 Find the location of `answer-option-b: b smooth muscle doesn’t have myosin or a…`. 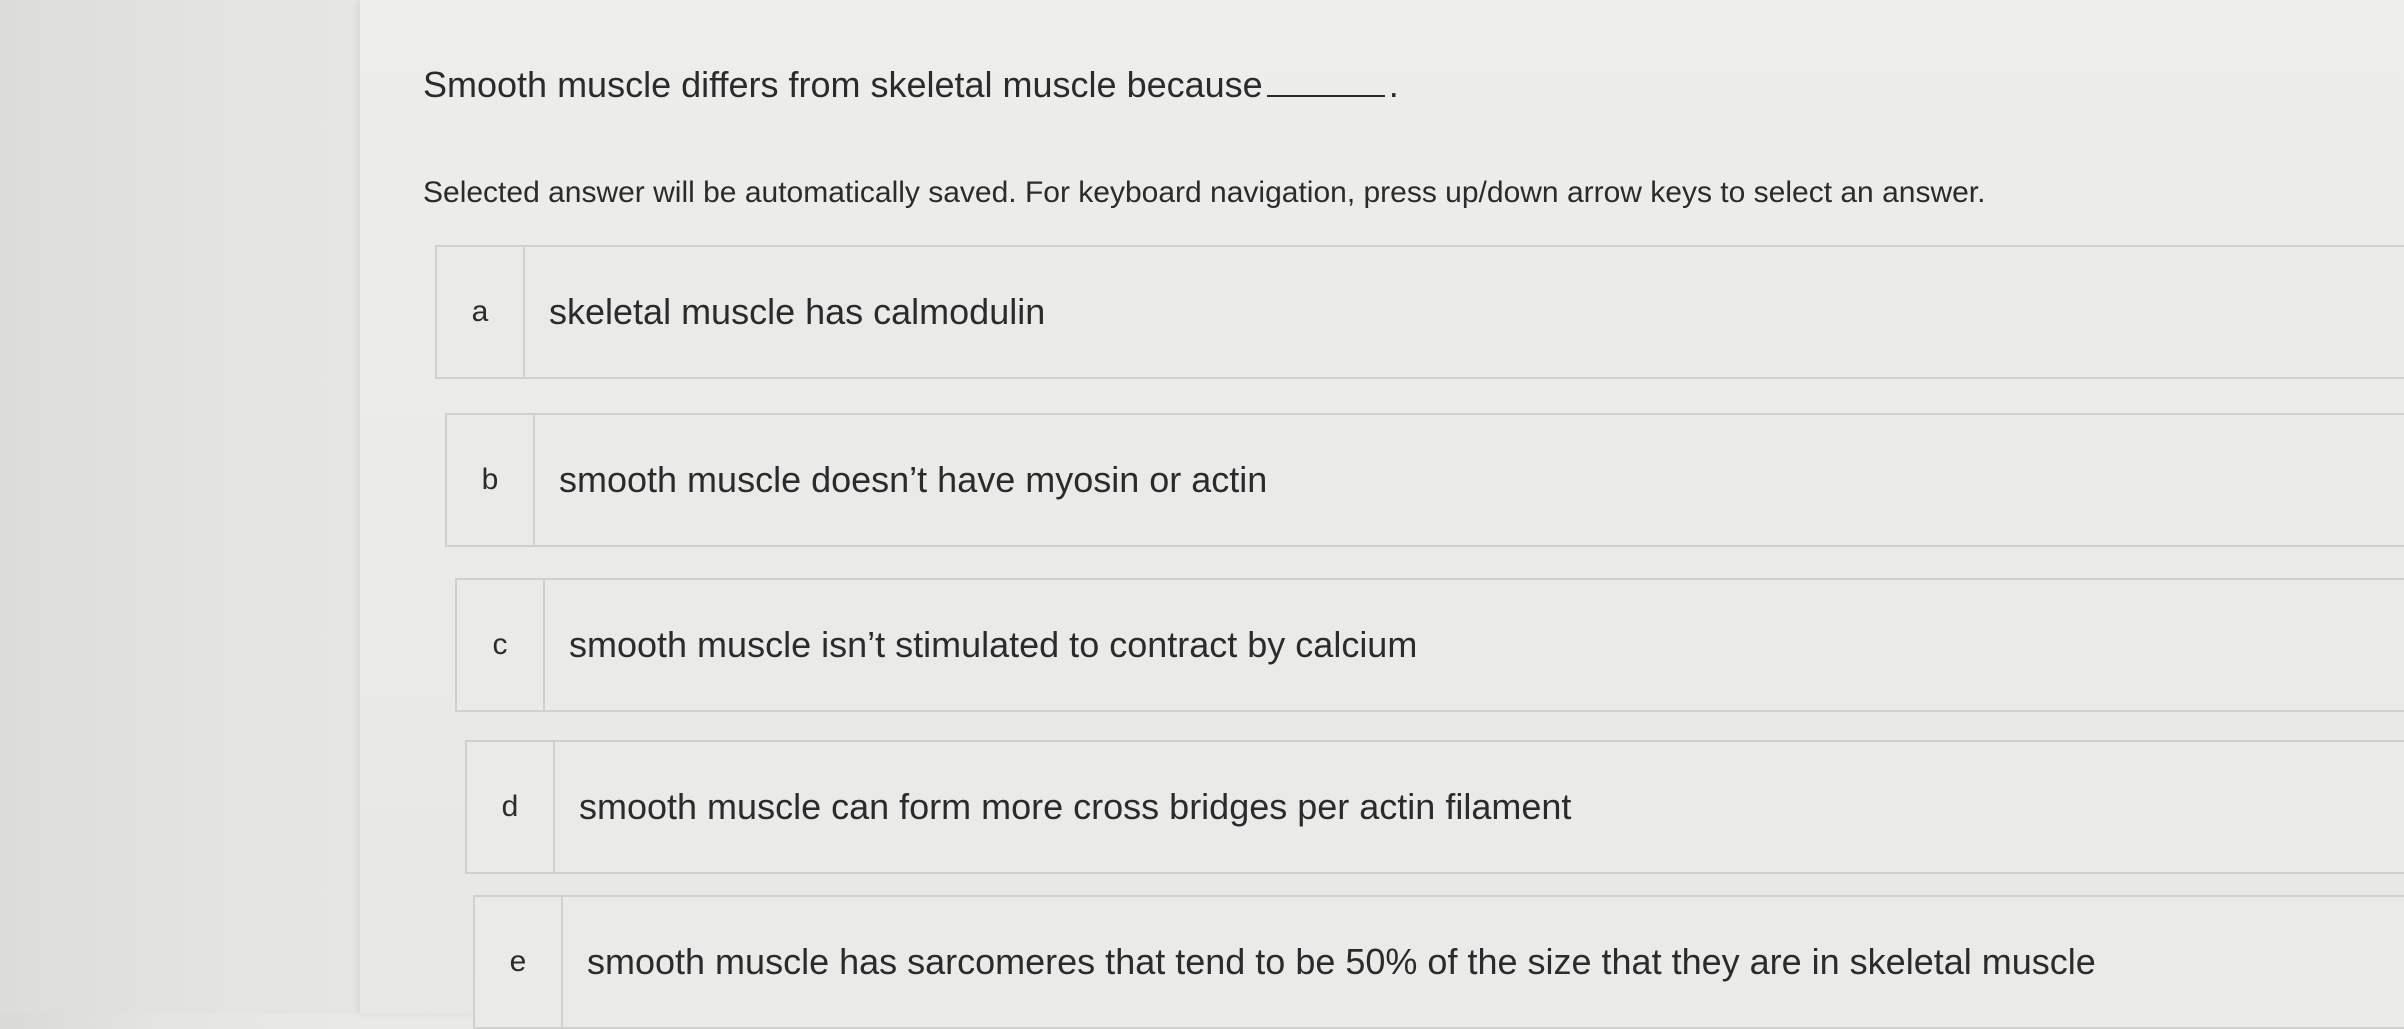

answer-option-b: b smooth muscle doesn’t have myosin or a… is located at coordinates (1424, 480).